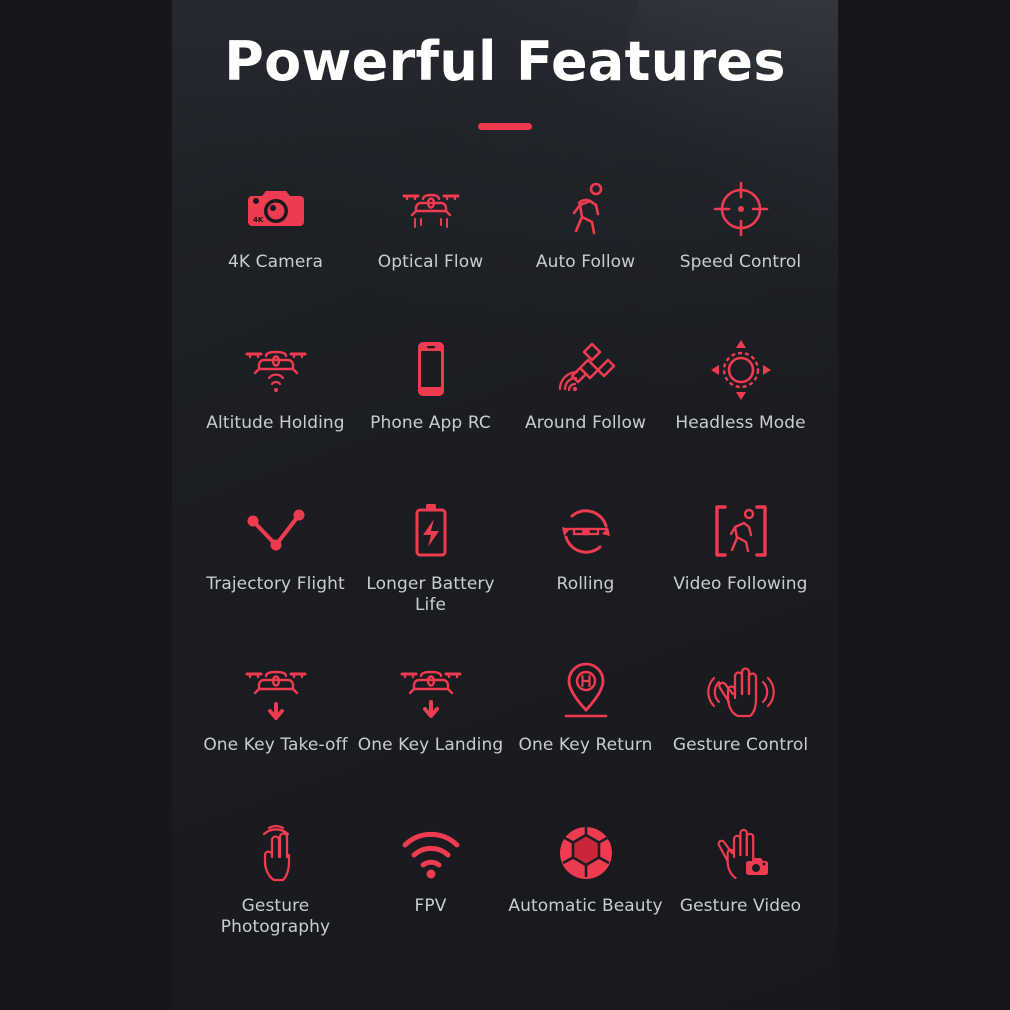 The height and width of the screenshot is (1010, 1010). Describe the element at coordinates (430, 261) in the screenshot. I see `feature-label: Optical Flow` at that location.